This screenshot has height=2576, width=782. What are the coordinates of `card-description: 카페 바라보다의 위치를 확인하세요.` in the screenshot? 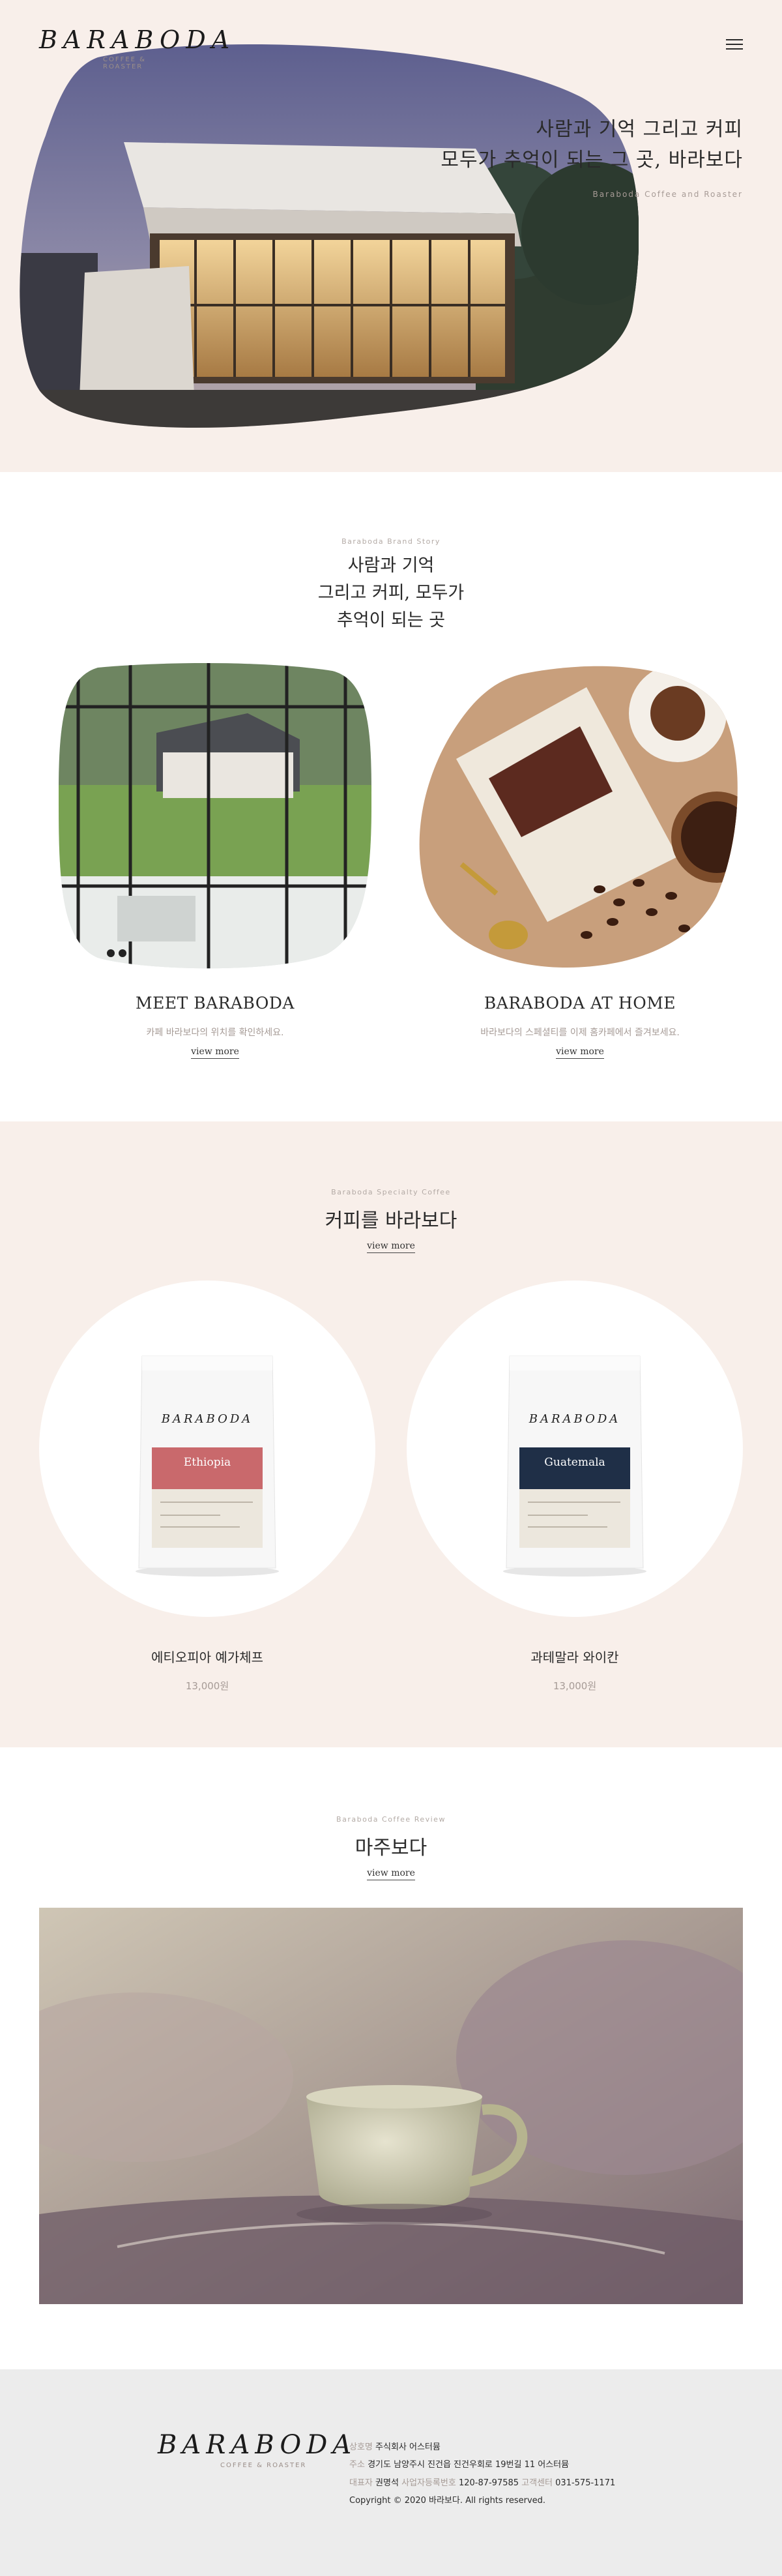 It's located at (215, 1033).